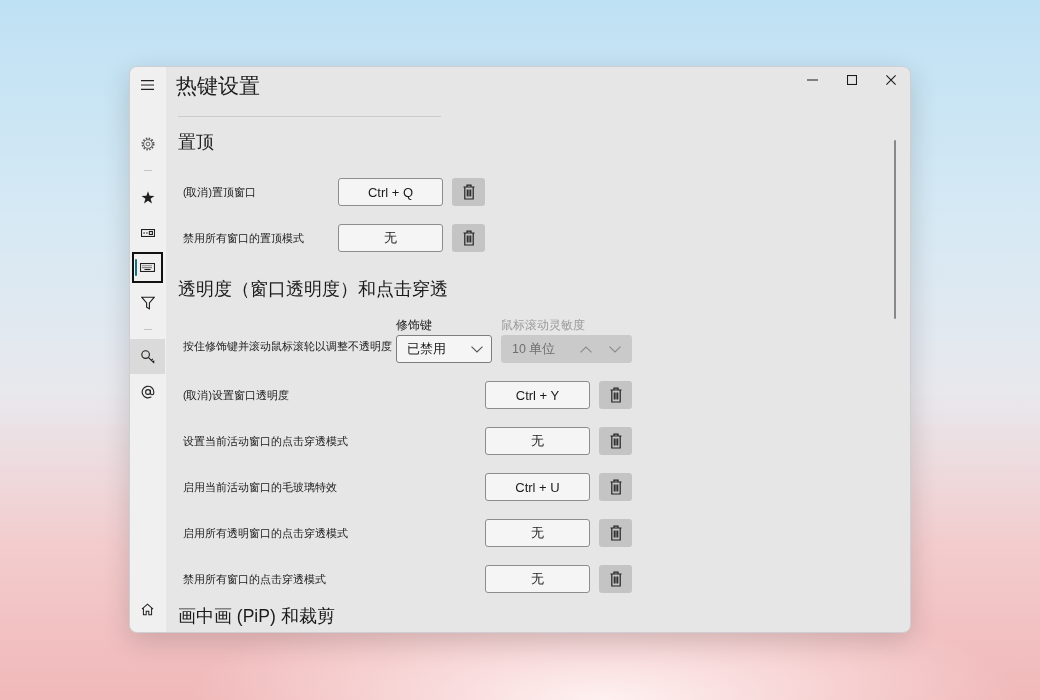 The width and height of the screenshot is (1040, 700). I want to click on setting-label: 禁用所有窗口的点击穿透模式, so click(254, 579).